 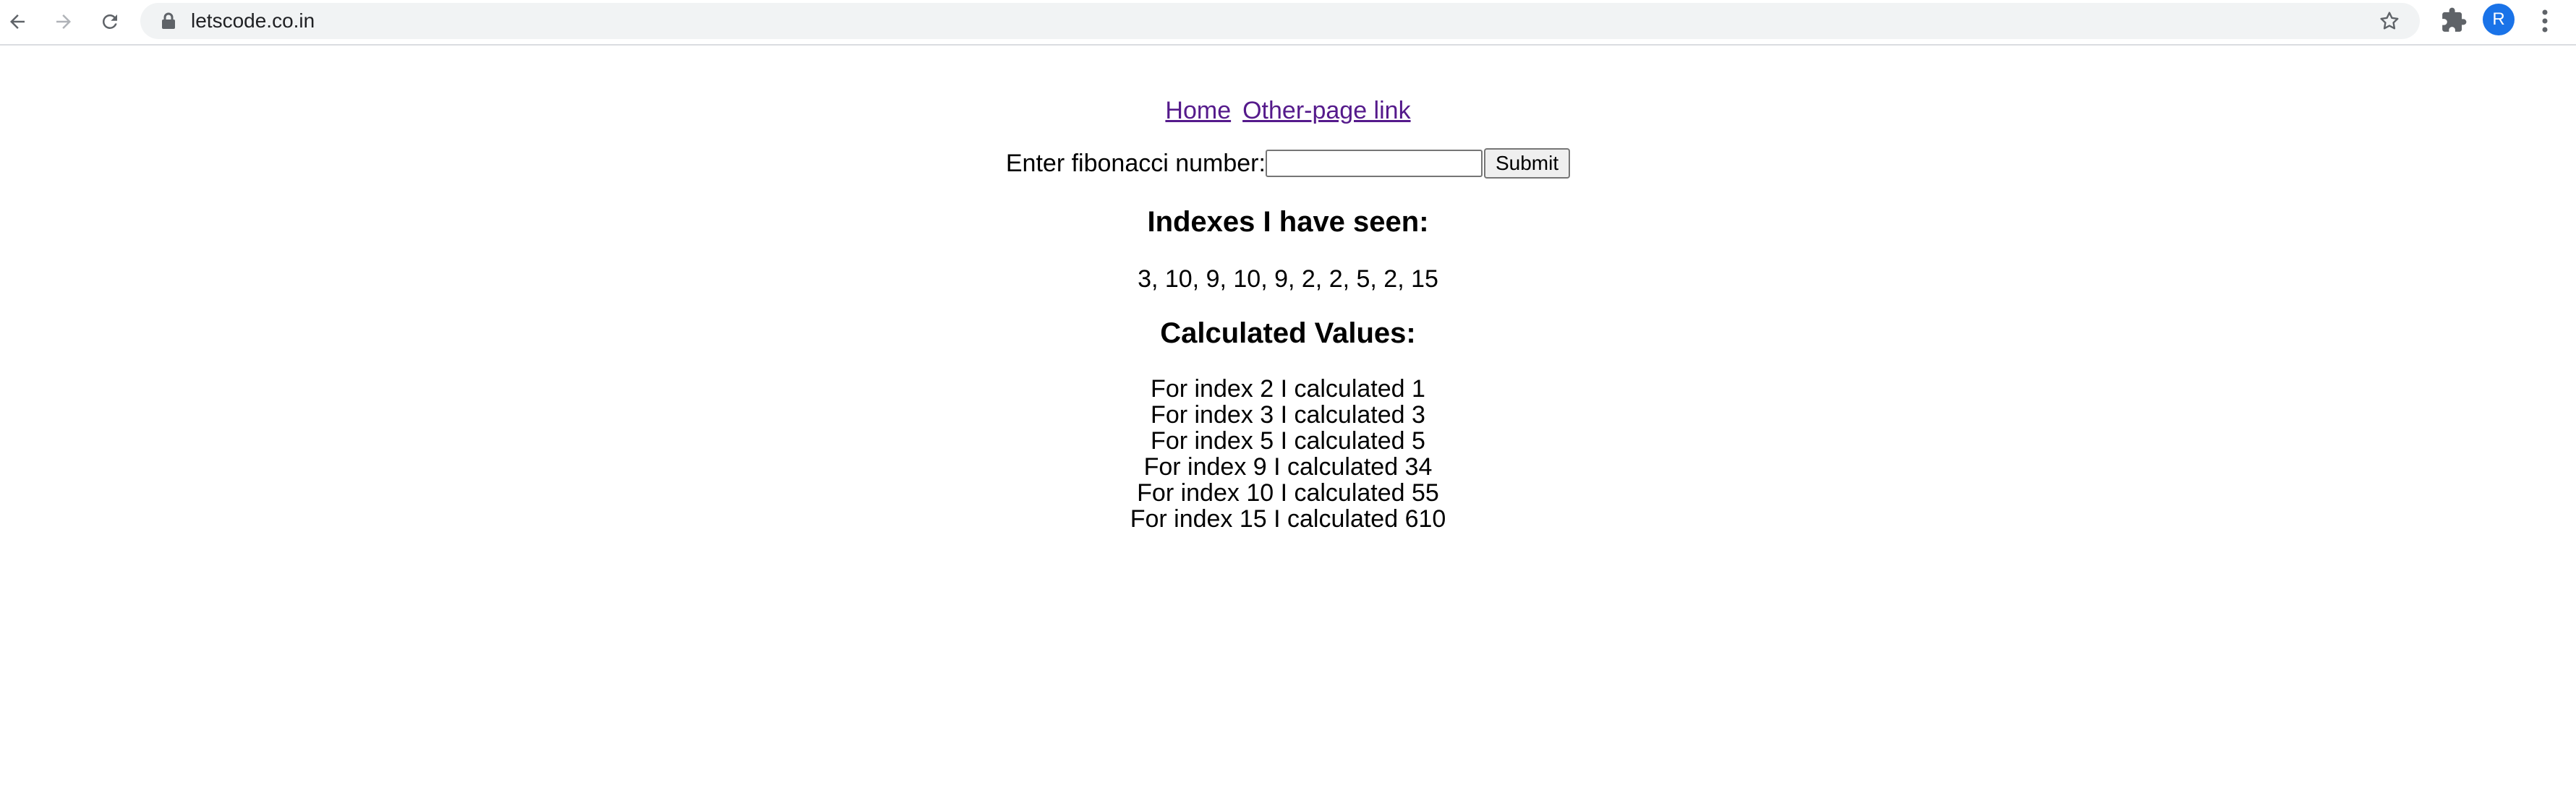 What do you see at coordinates (1288, 415) in the screenshot?
I see `list-item: For index 3 I calculated 3` at bounding box center [1288, 415].